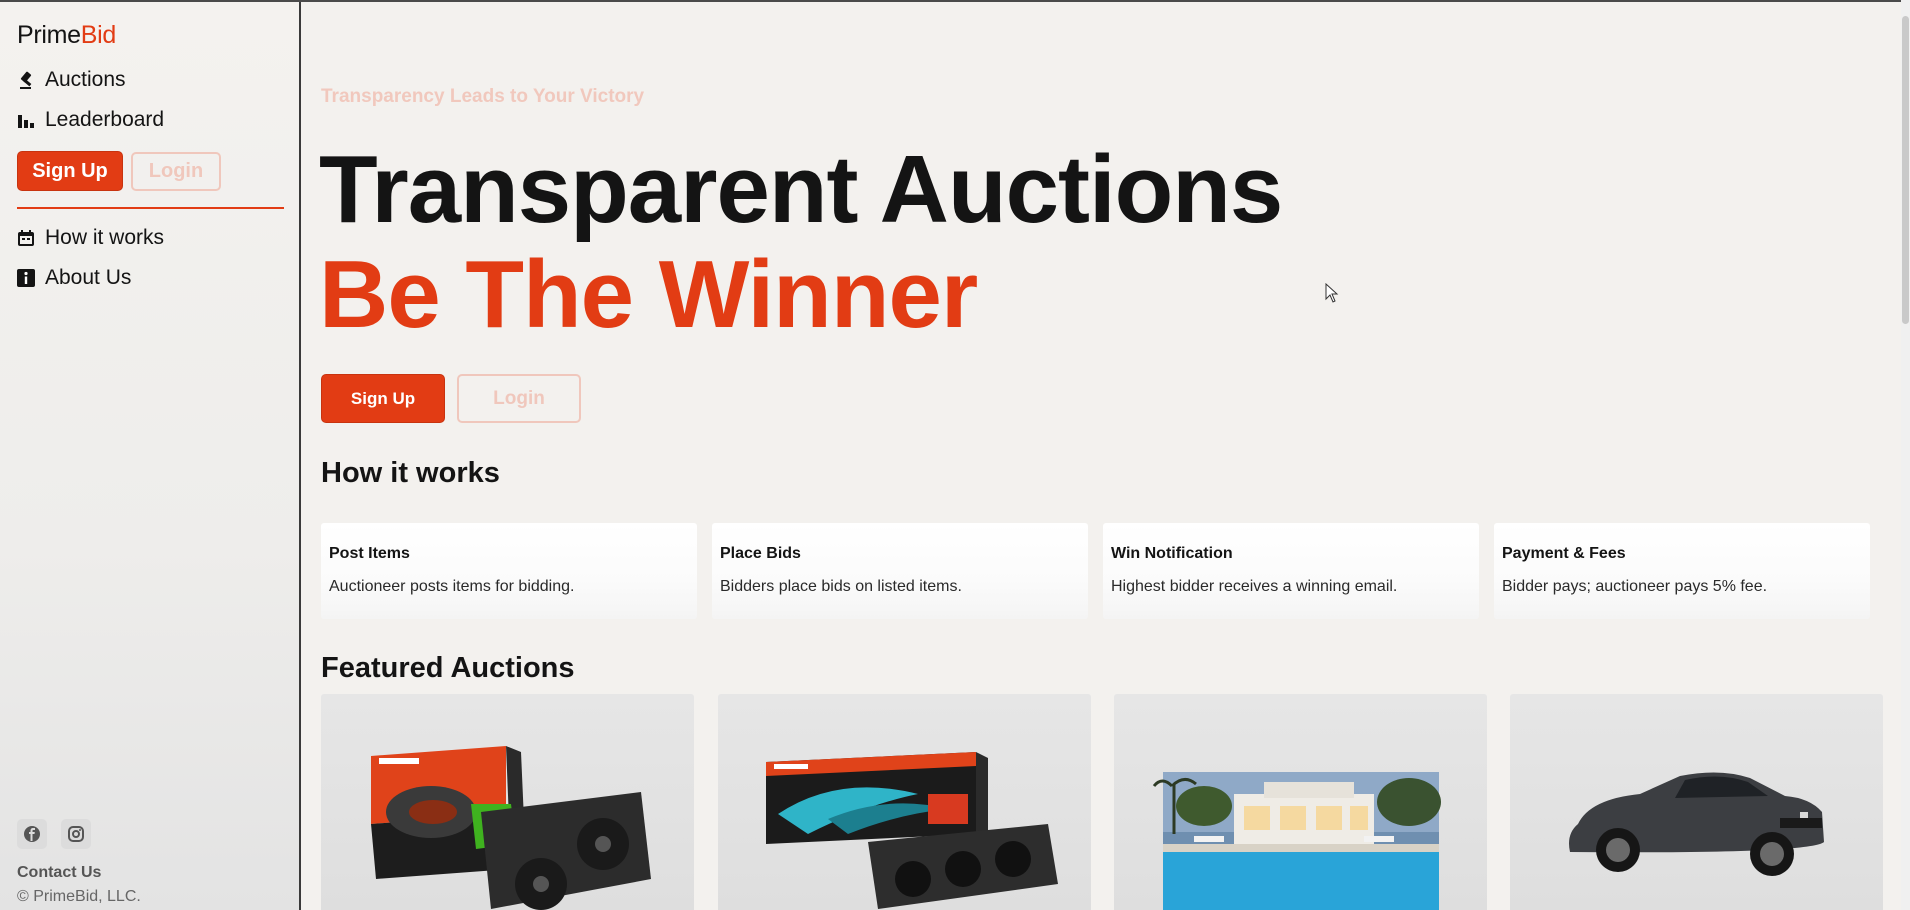  What do you see at coordinates (1296, 841) in the screenshot?
I see `villa-image` at bounding box center [1296, 841].